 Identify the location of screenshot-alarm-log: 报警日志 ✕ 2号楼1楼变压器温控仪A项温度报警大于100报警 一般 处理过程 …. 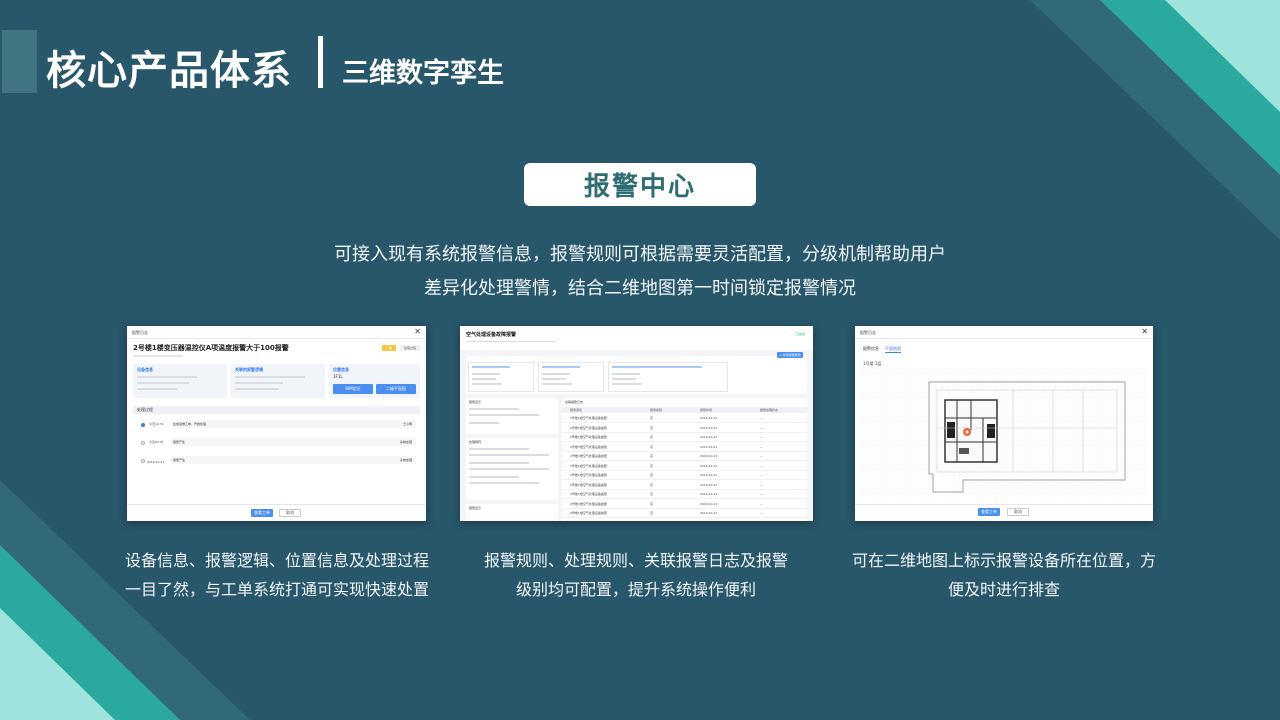
(276, 423).